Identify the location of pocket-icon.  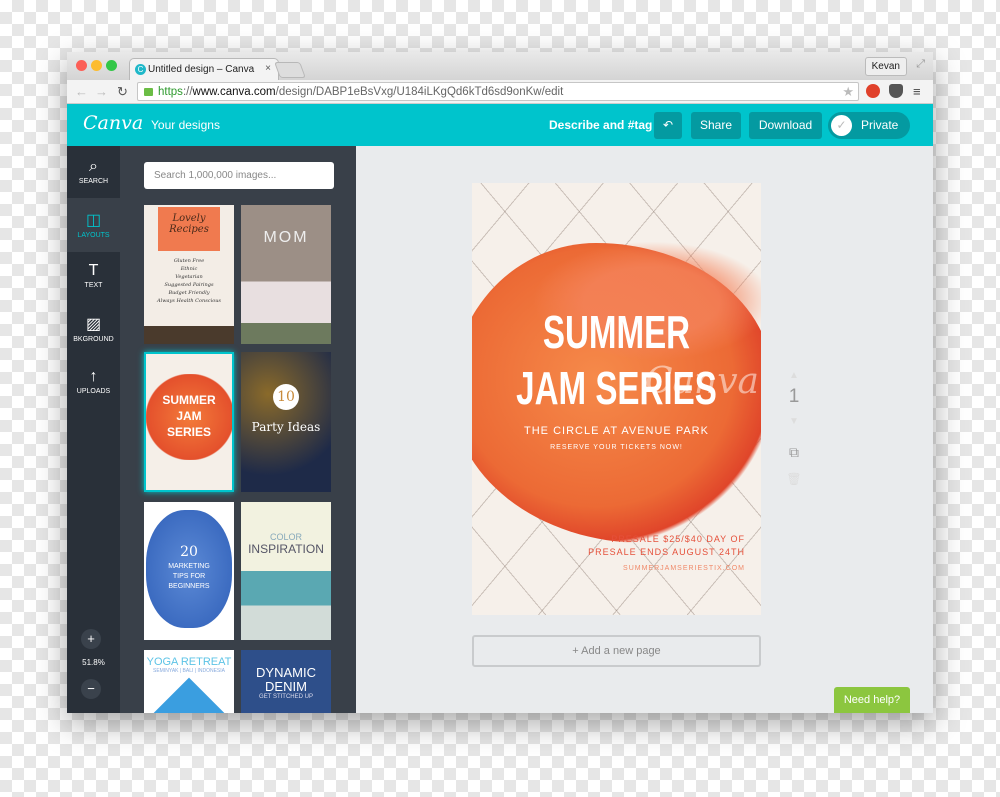
(896, 91).